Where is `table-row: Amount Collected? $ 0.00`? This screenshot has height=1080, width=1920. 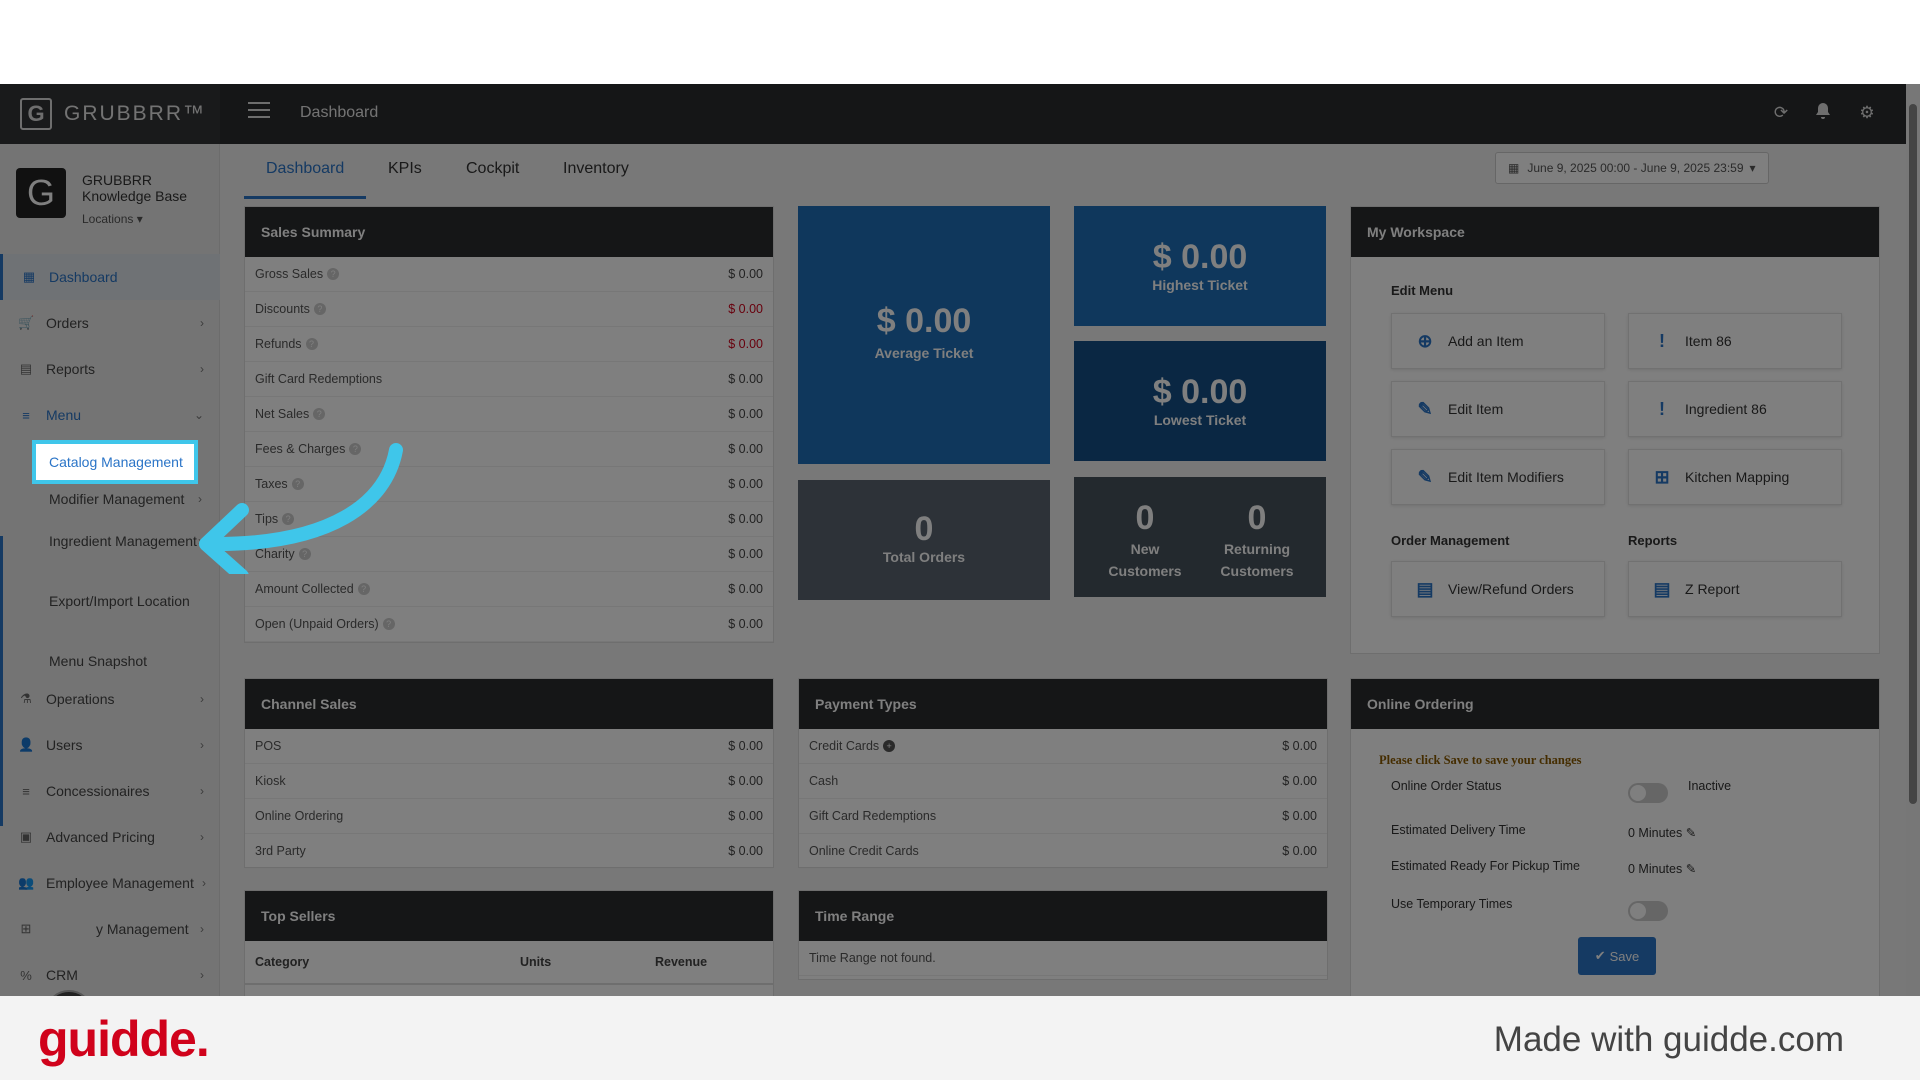
table-row: Amount Collected? $ 0.00 is located at coordinates (509, 589).